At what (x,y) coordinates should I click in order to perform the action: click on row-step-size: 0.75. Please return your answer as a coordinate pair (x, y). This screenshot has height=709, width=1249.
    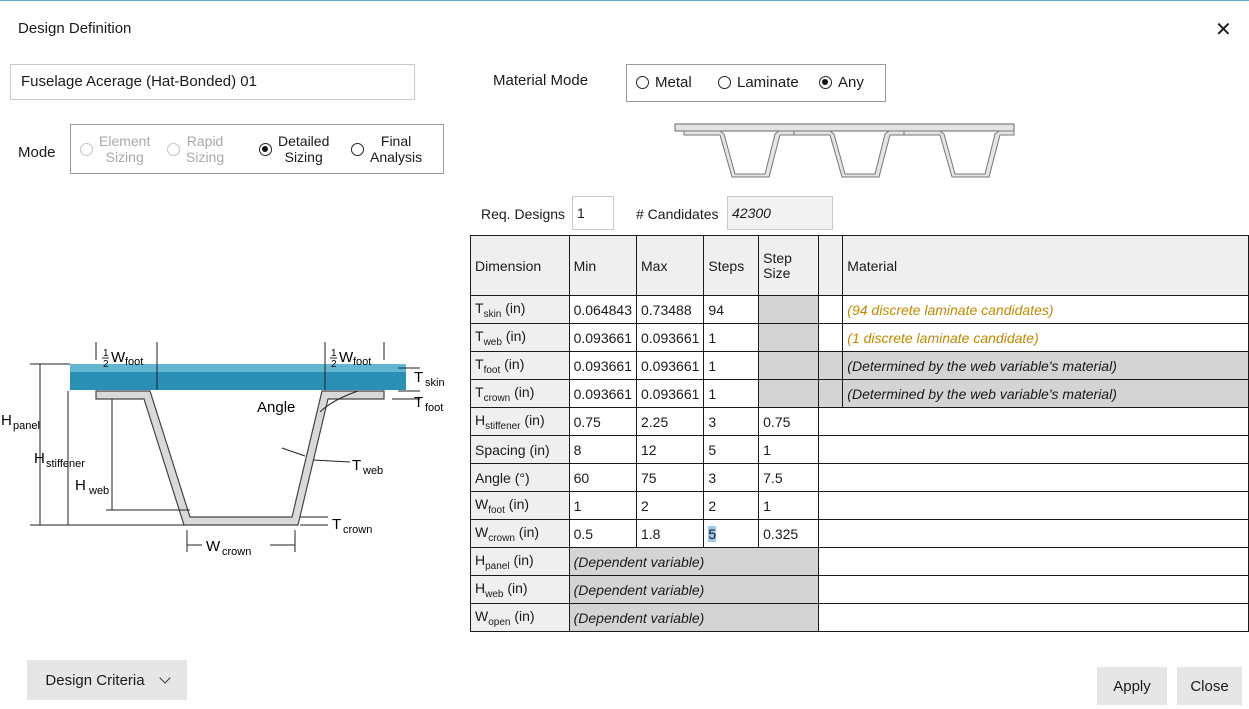
    Looking at the image, I should click on (788, 421).